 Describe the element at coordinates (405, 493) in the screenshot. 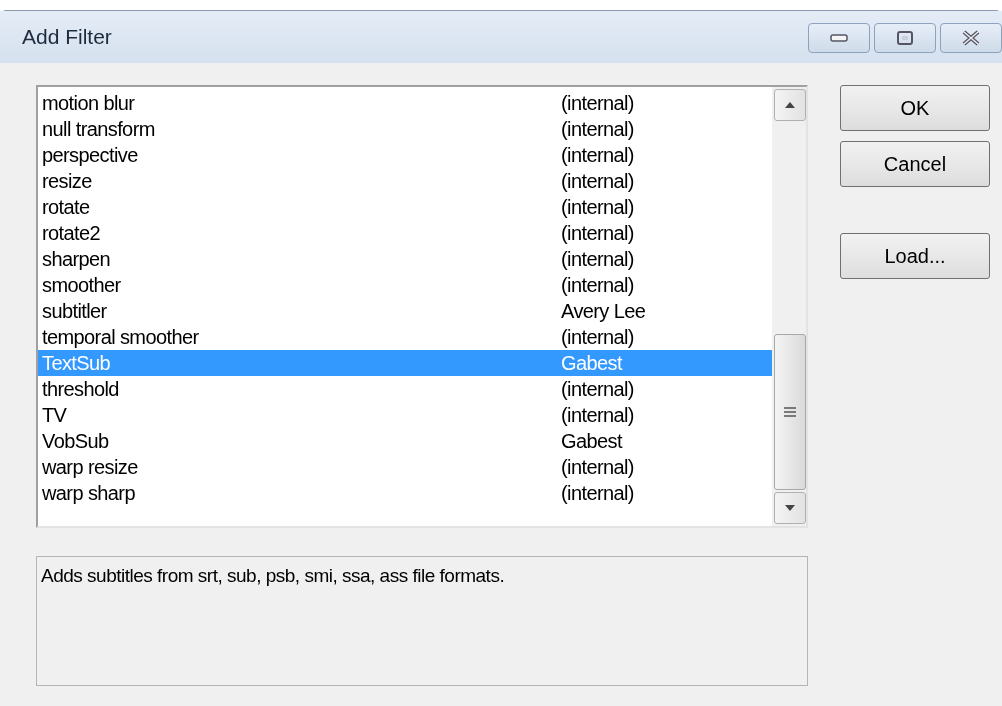

I see `filter-row: warp sharp (internal)` at that location.